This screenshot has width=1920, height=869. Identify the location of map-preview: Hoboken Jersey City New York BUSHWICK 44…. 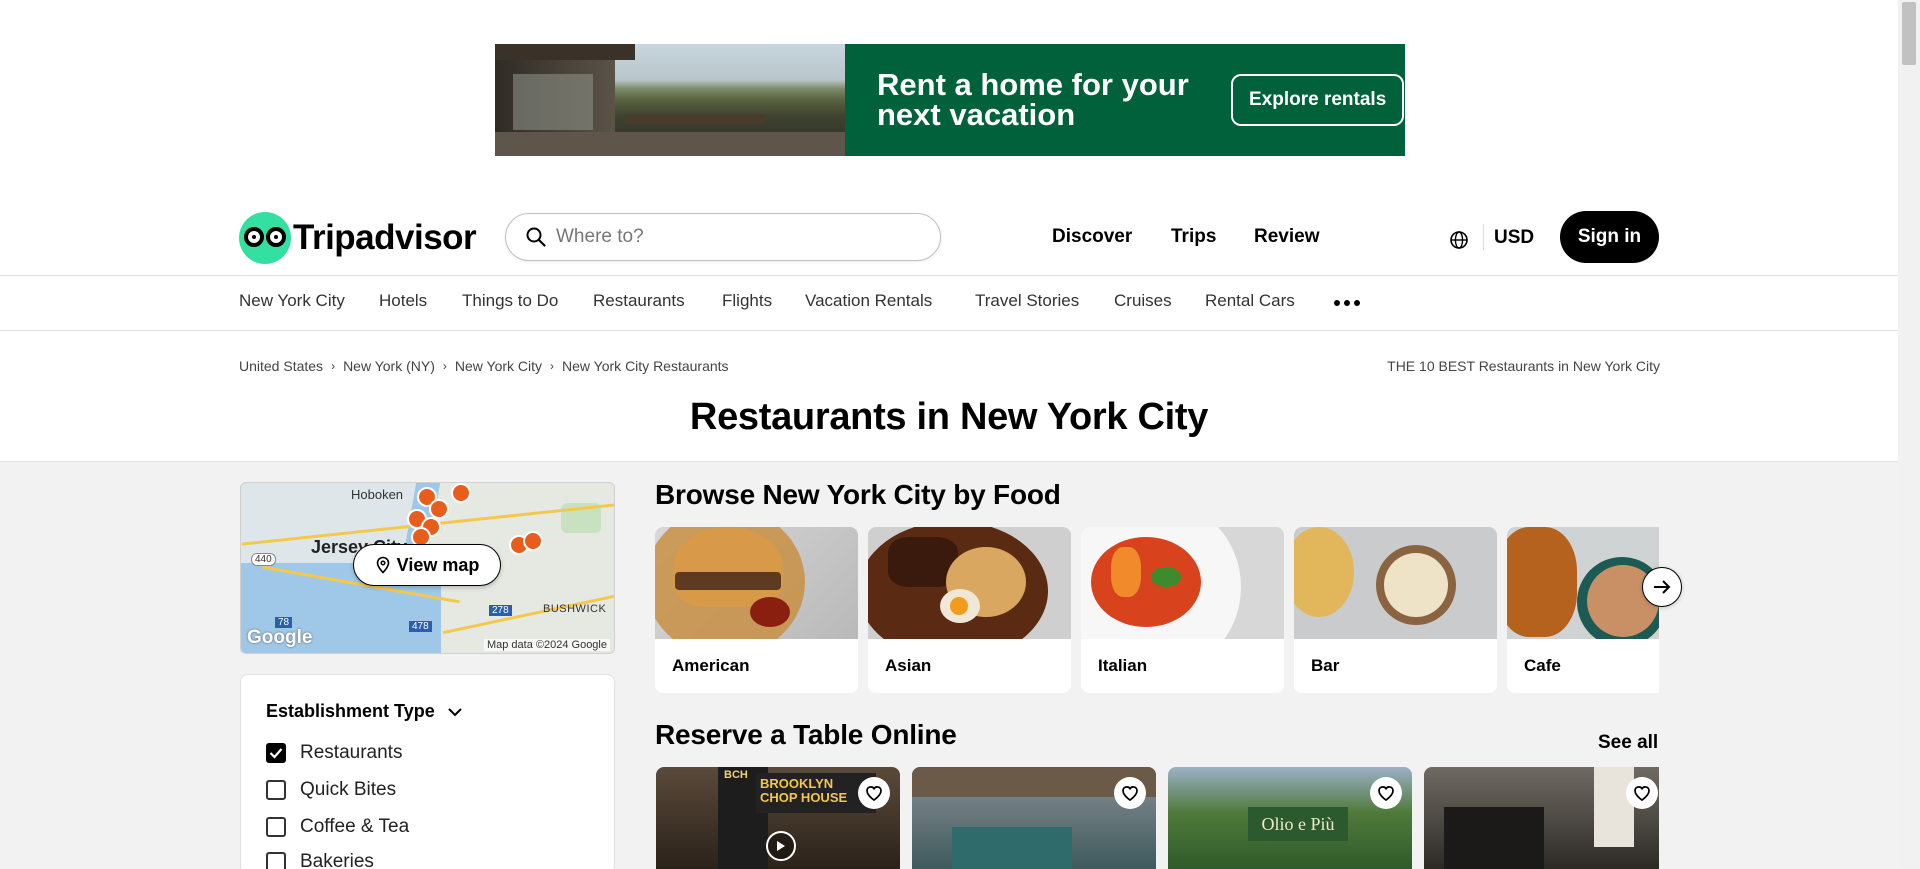
(427, 568).